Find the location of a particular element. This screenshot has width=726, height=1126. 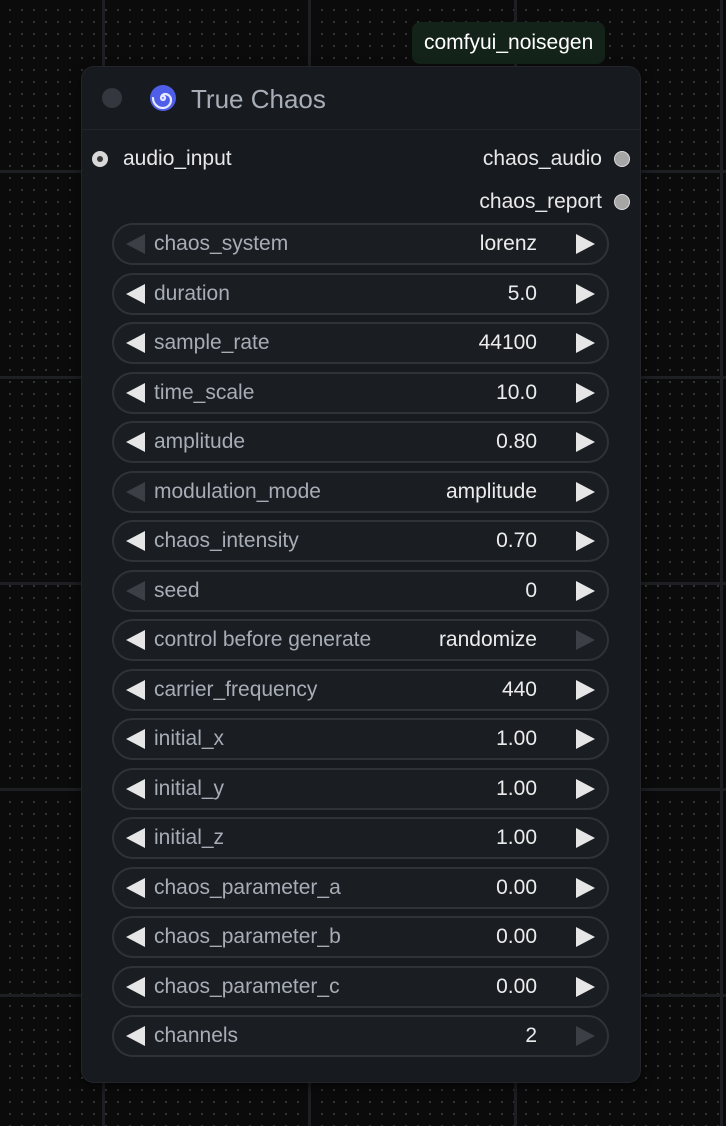

widget-value: 440 is located at coordinates (519, 690).